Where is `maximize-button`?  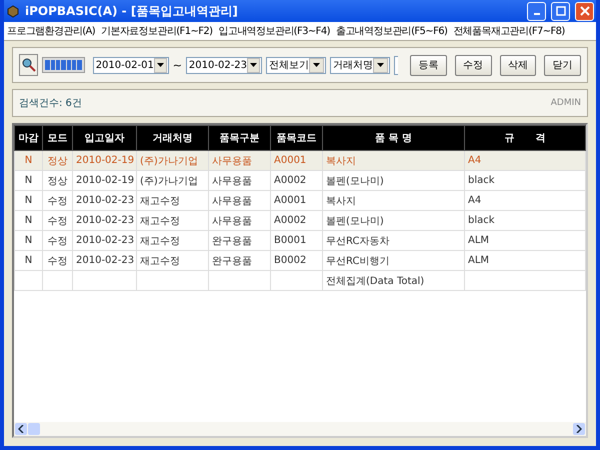 maximize-button is located at coordinates (560, 11).